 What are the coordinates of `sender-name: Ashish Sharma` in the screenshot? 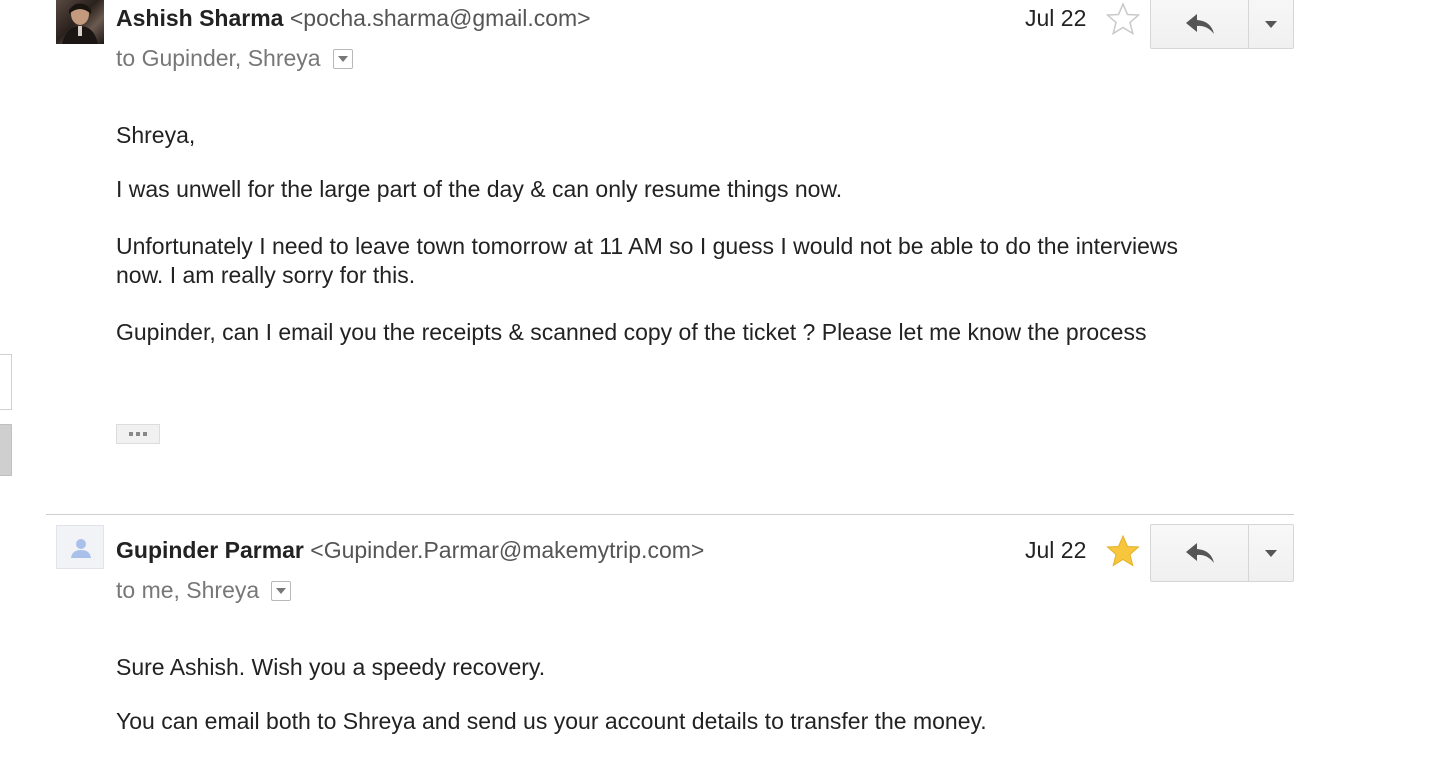 It's located at (199, 18).